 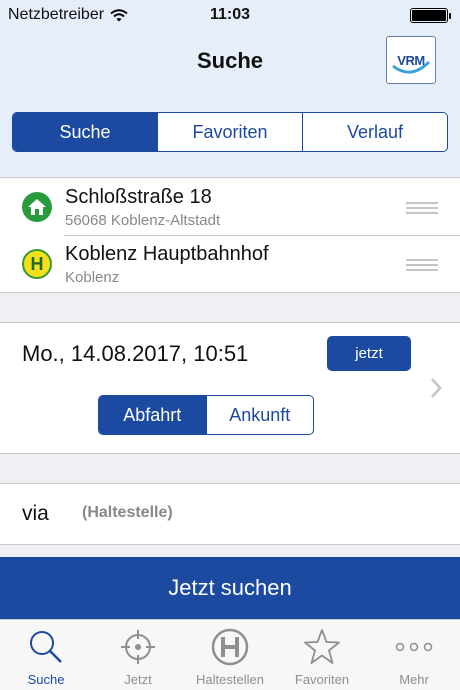 I want to click on arrival-option: Ankunft, so click(x=260, y=415).